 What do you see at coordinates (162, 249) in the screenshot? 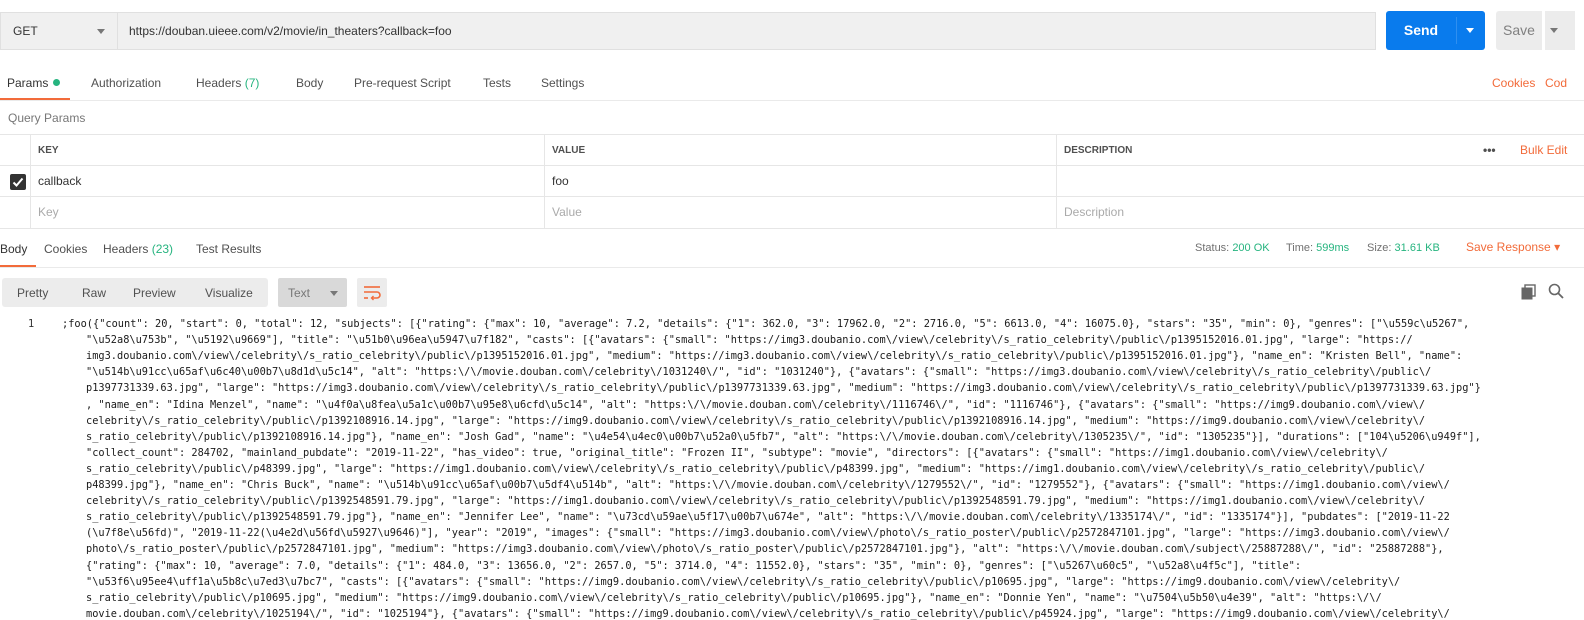
I see `tab-count: (23)` at bounding box center [162, 249].